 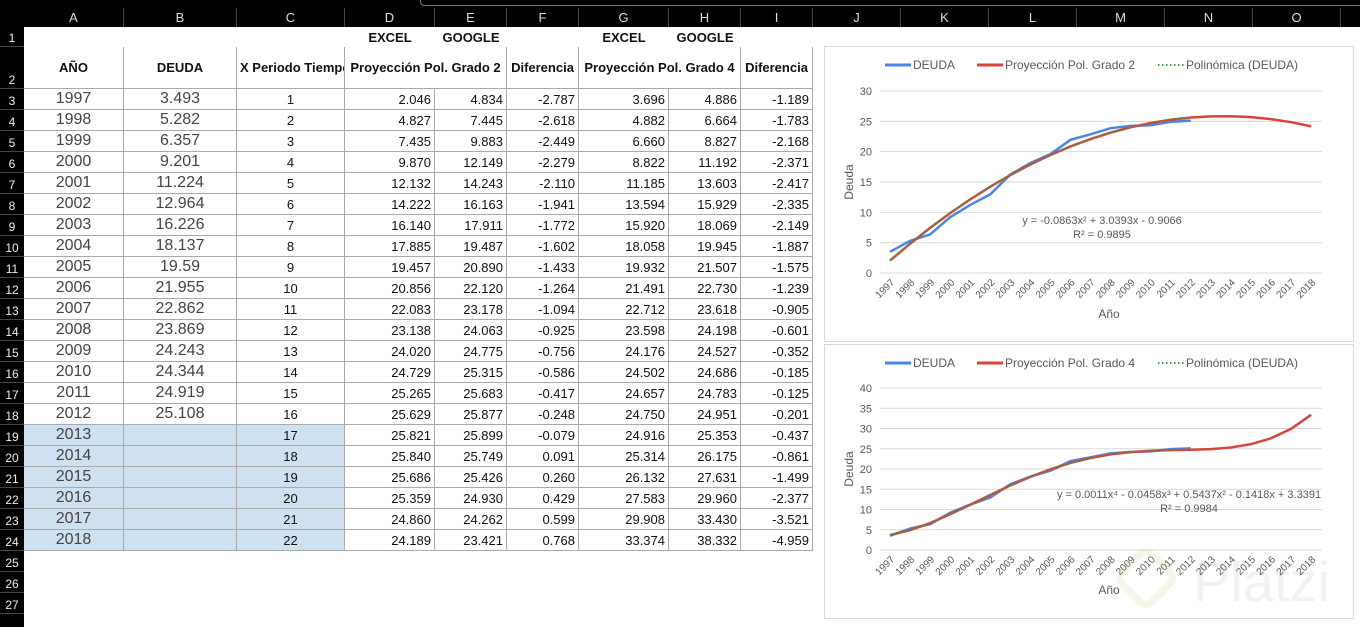 I want to click on cell-c5: 3, so click(x=291, y=141).